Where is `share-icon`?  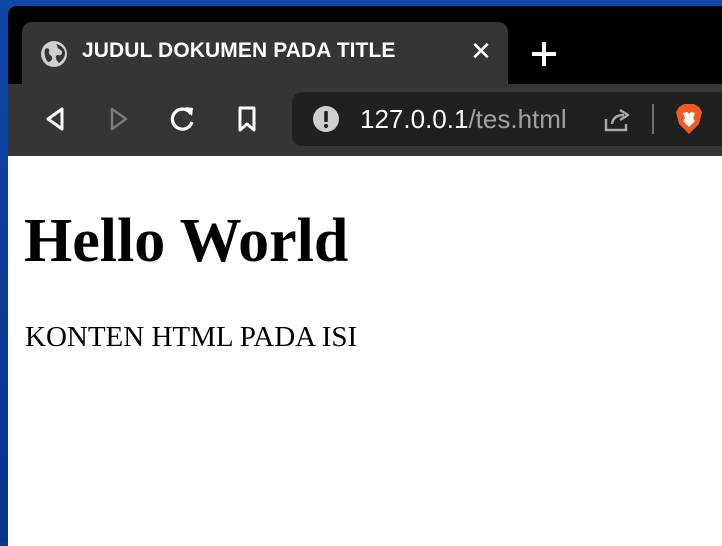 share-icon is located at coordinates (617, 120).